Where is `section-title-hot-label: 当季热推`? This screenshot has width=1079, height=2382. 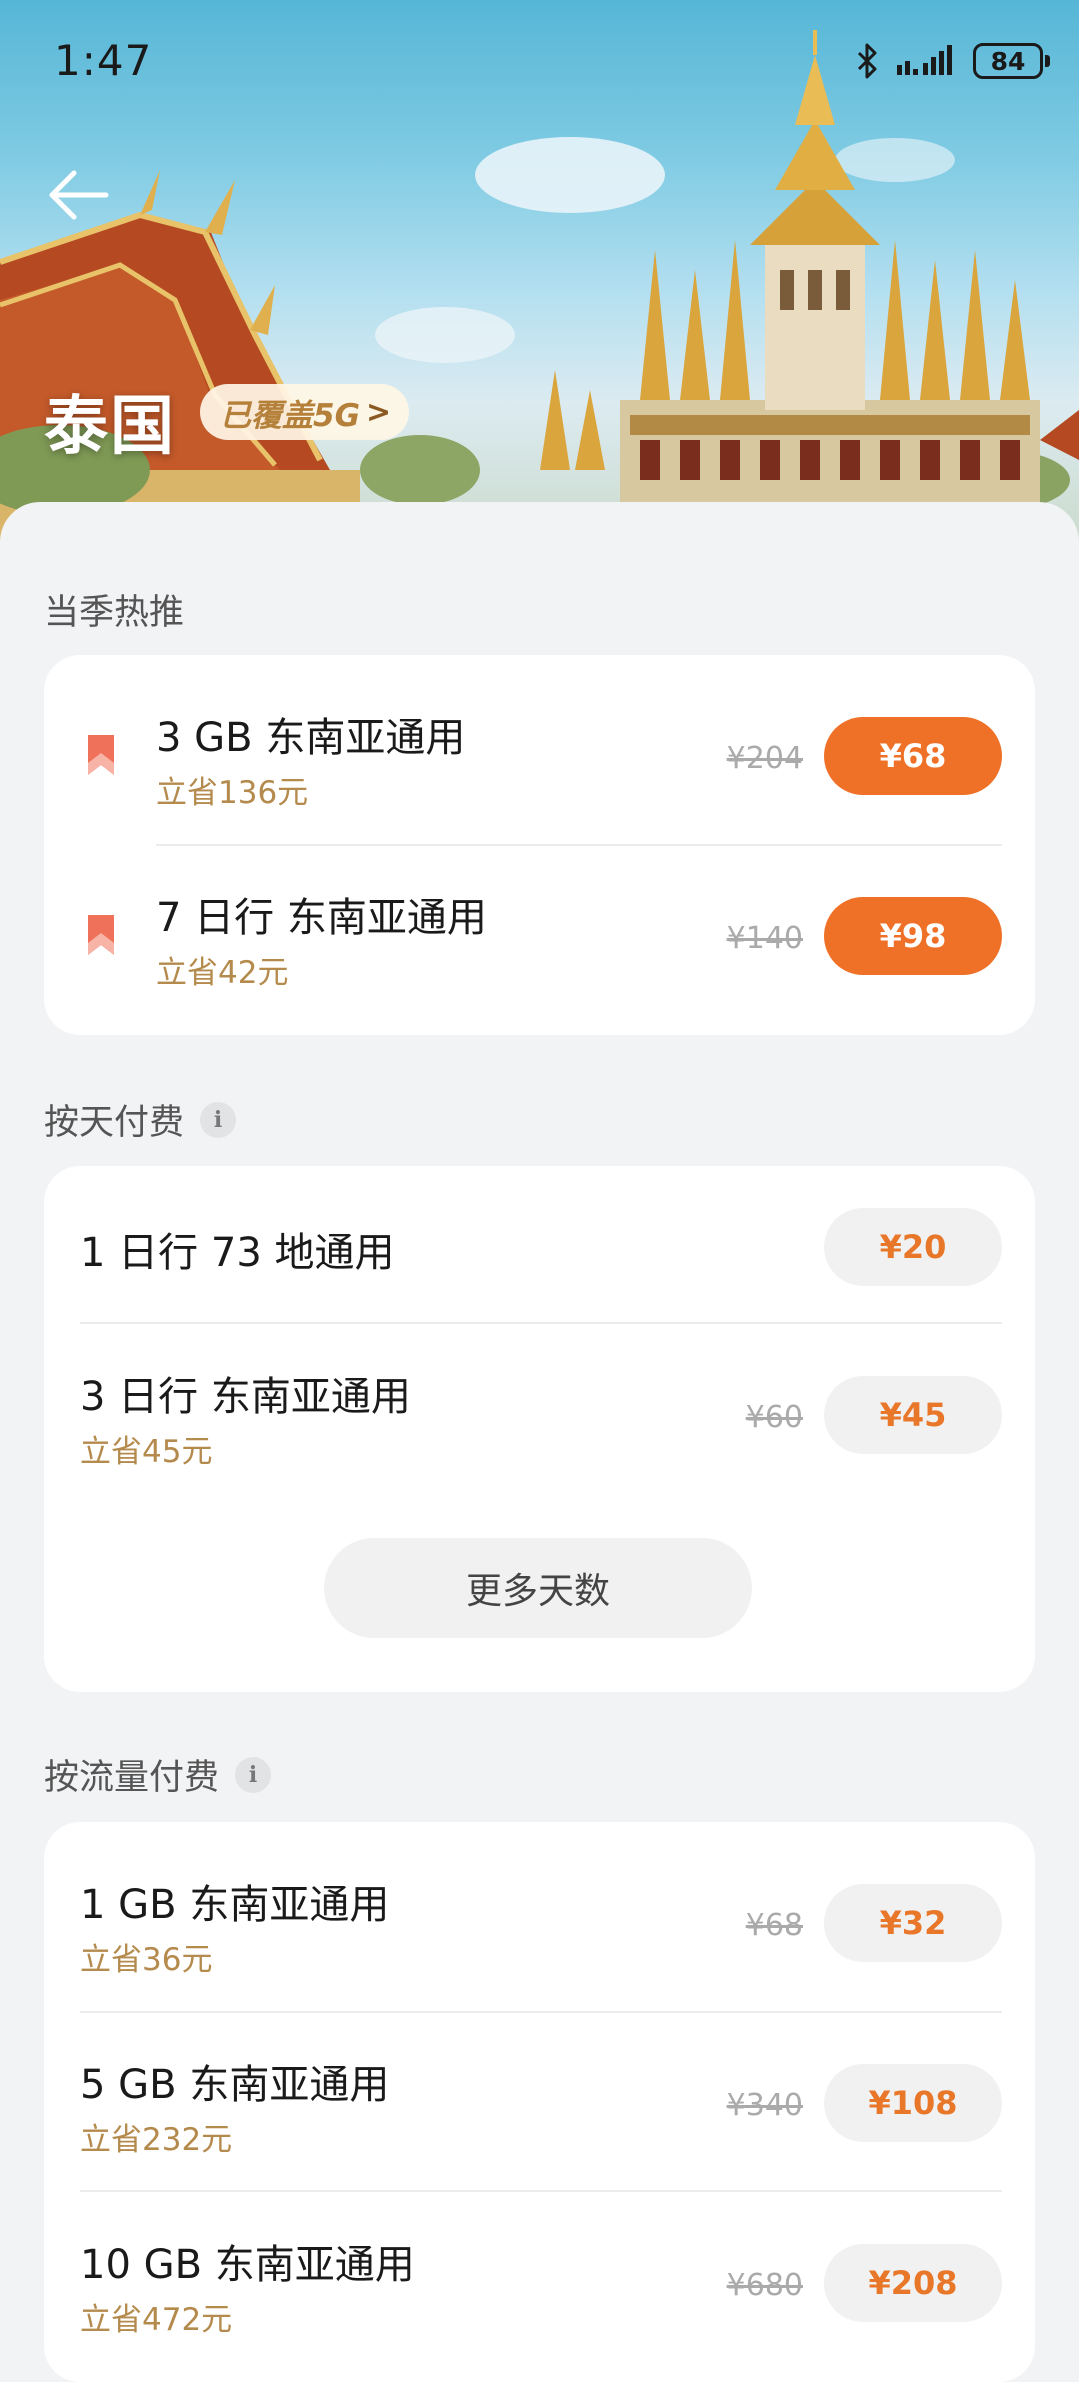
section-title-hot-label: 当季热推 is located at coordinates (114, 613).